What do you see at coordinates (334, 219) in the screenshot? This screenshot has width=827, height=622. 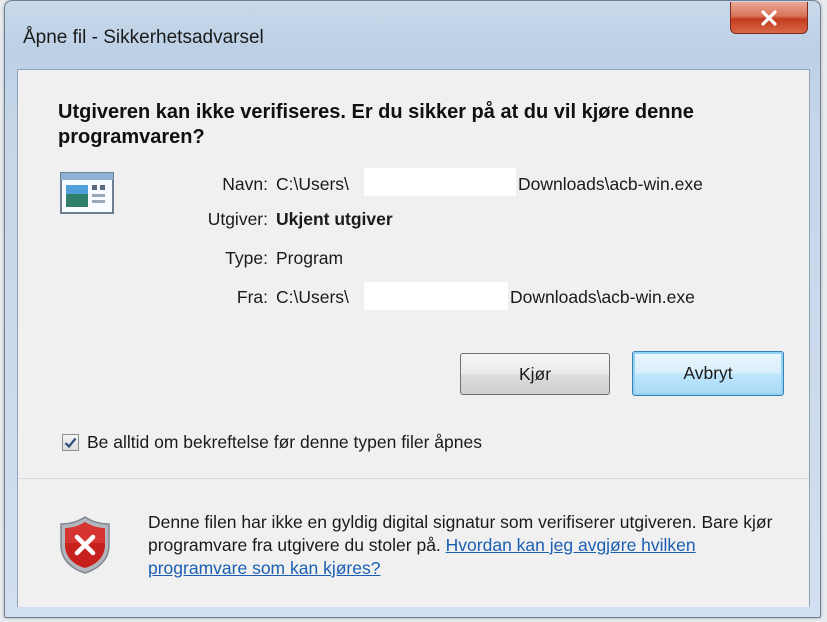 I see `publisher-value: Ukjent utgiver` at bounding box center [334, 219].